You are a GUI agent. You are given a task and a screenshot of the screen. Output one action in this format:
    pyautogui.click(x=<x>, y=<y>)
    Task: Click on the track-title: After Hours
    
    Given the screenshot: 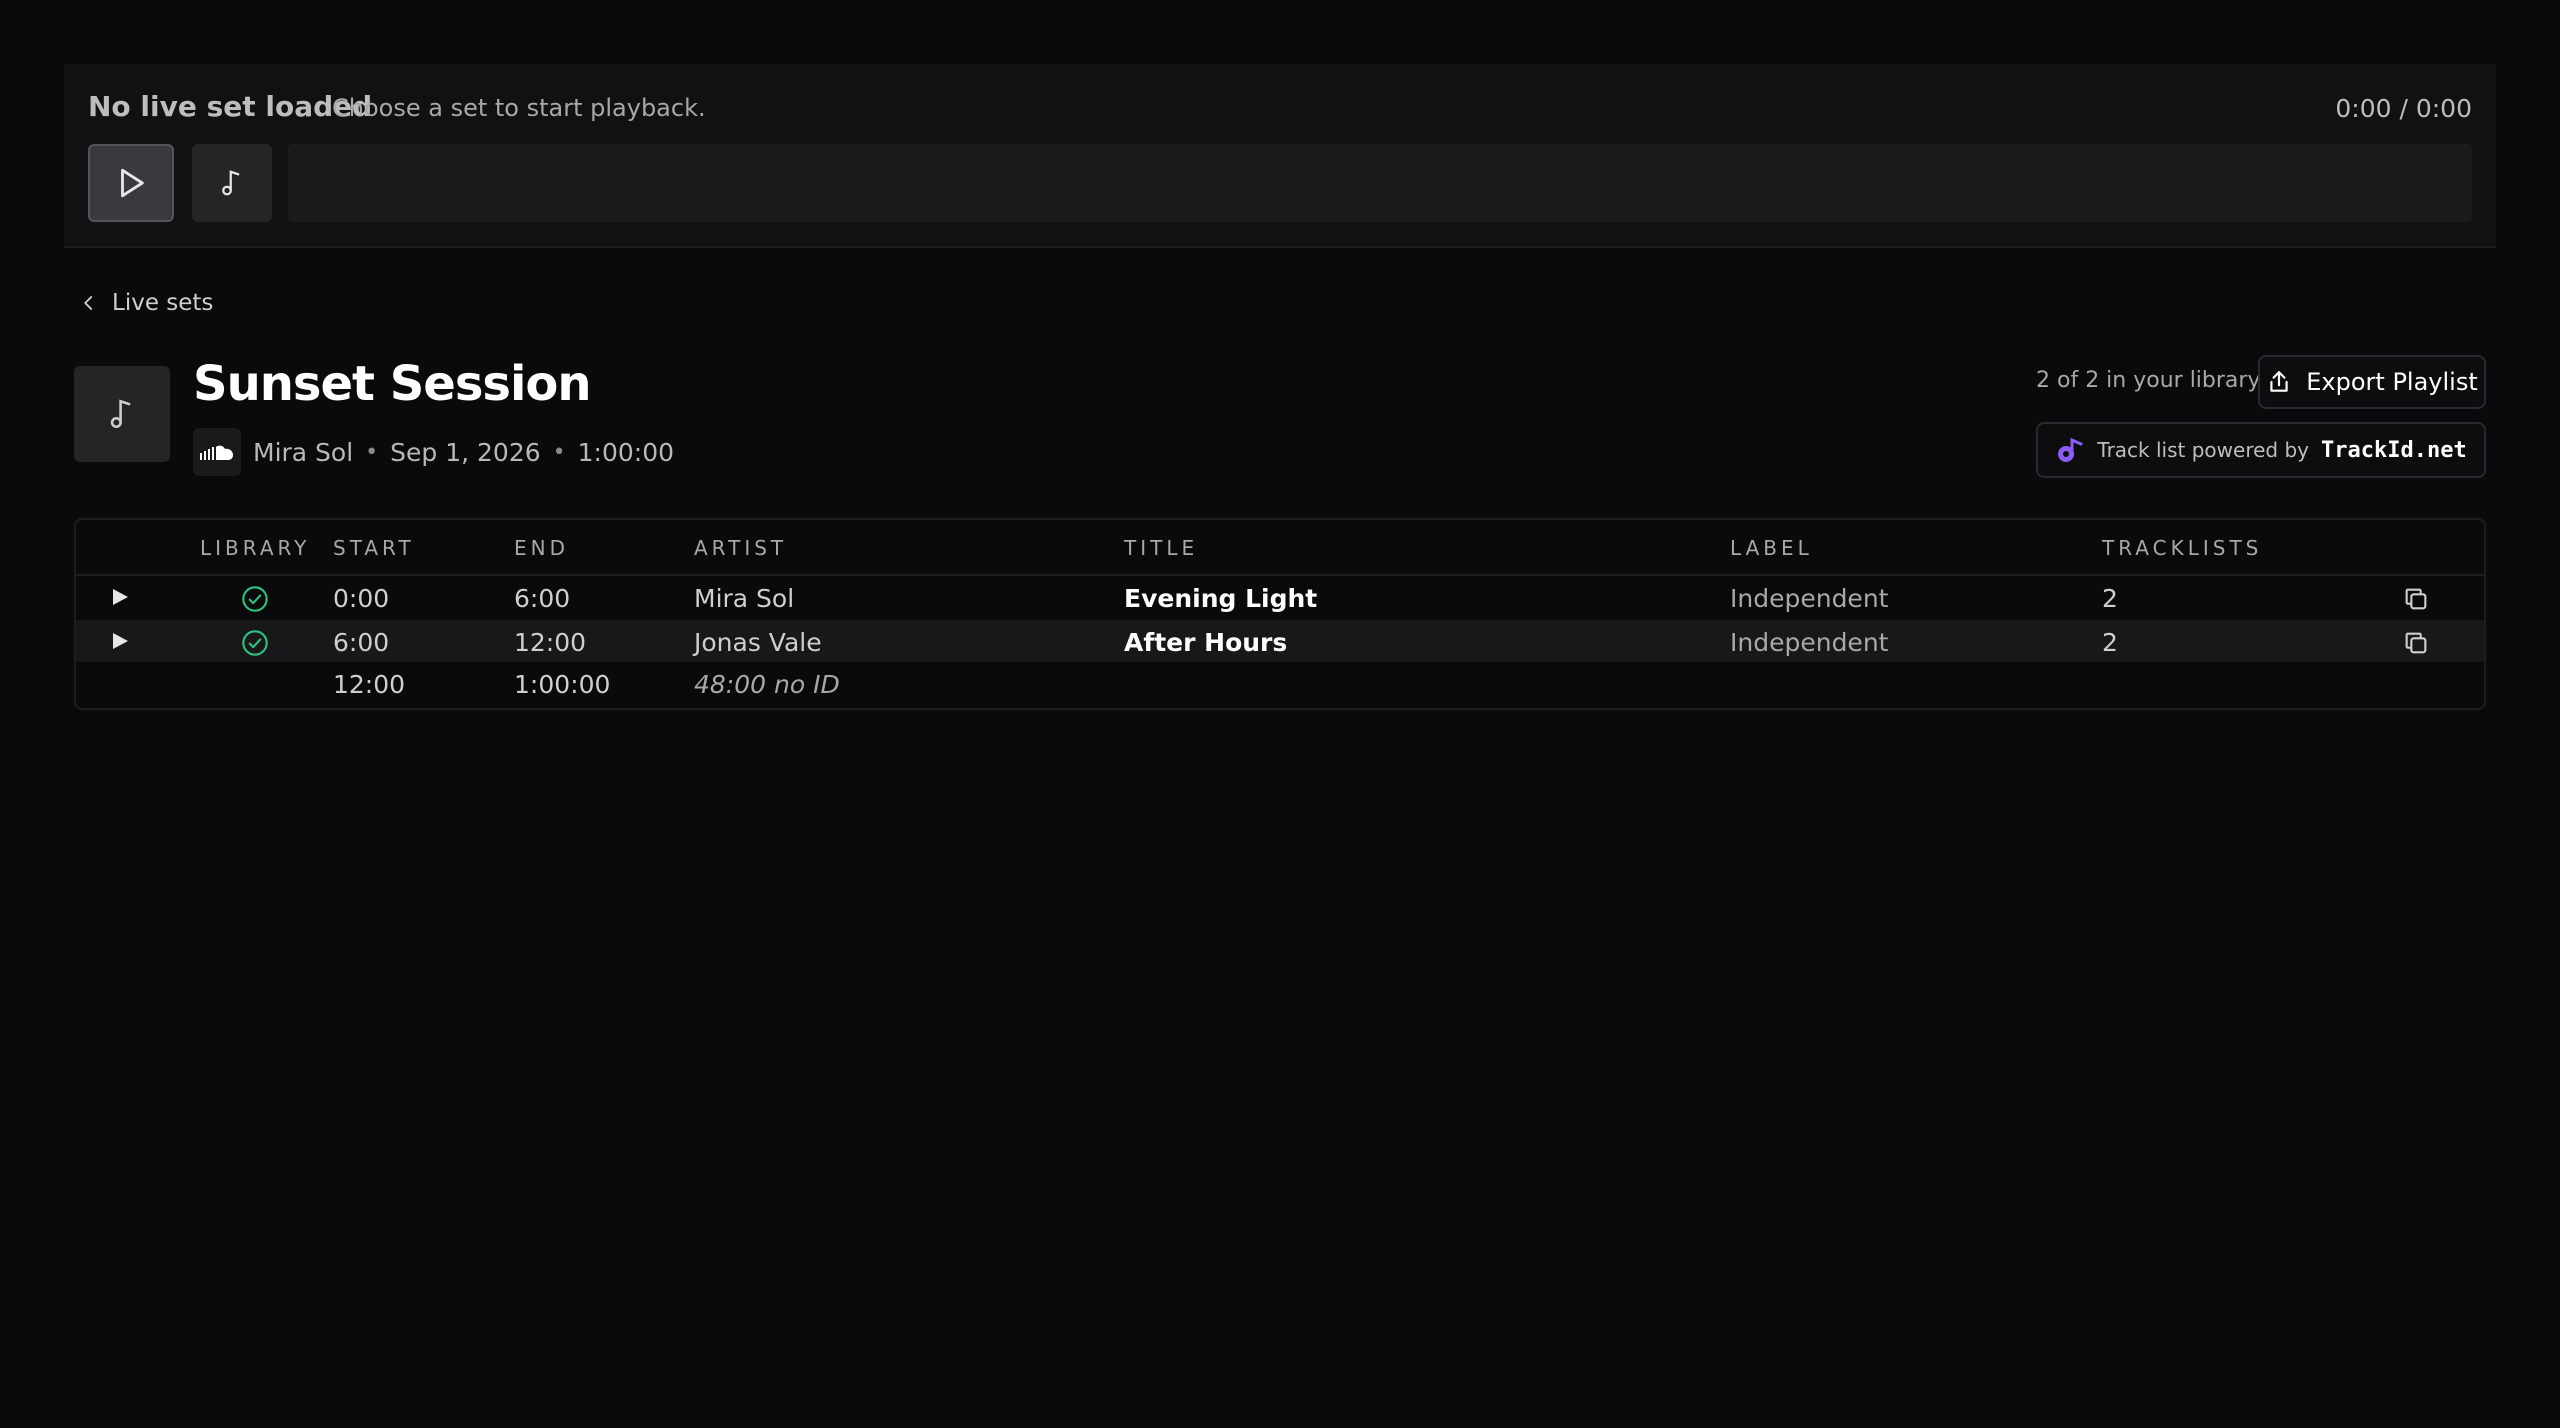 What is the action you would take?
    pyautogui.click(x=1205, y=642)
    